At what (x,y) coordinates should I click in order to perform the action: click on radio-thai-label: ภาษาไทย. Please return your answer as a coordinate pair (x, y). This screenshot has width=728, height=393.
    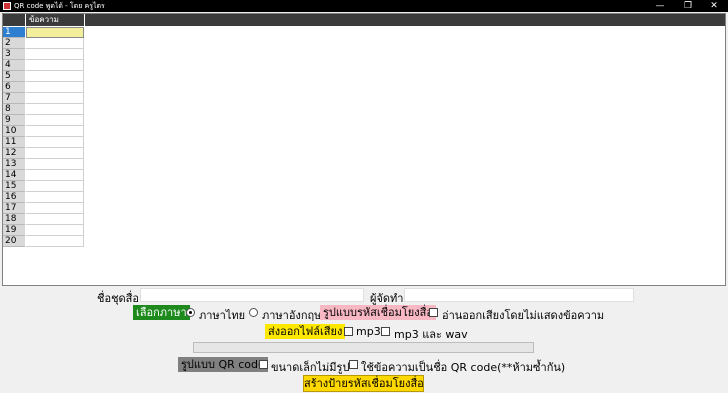
    Looking at the image, I should click on (222, 315).